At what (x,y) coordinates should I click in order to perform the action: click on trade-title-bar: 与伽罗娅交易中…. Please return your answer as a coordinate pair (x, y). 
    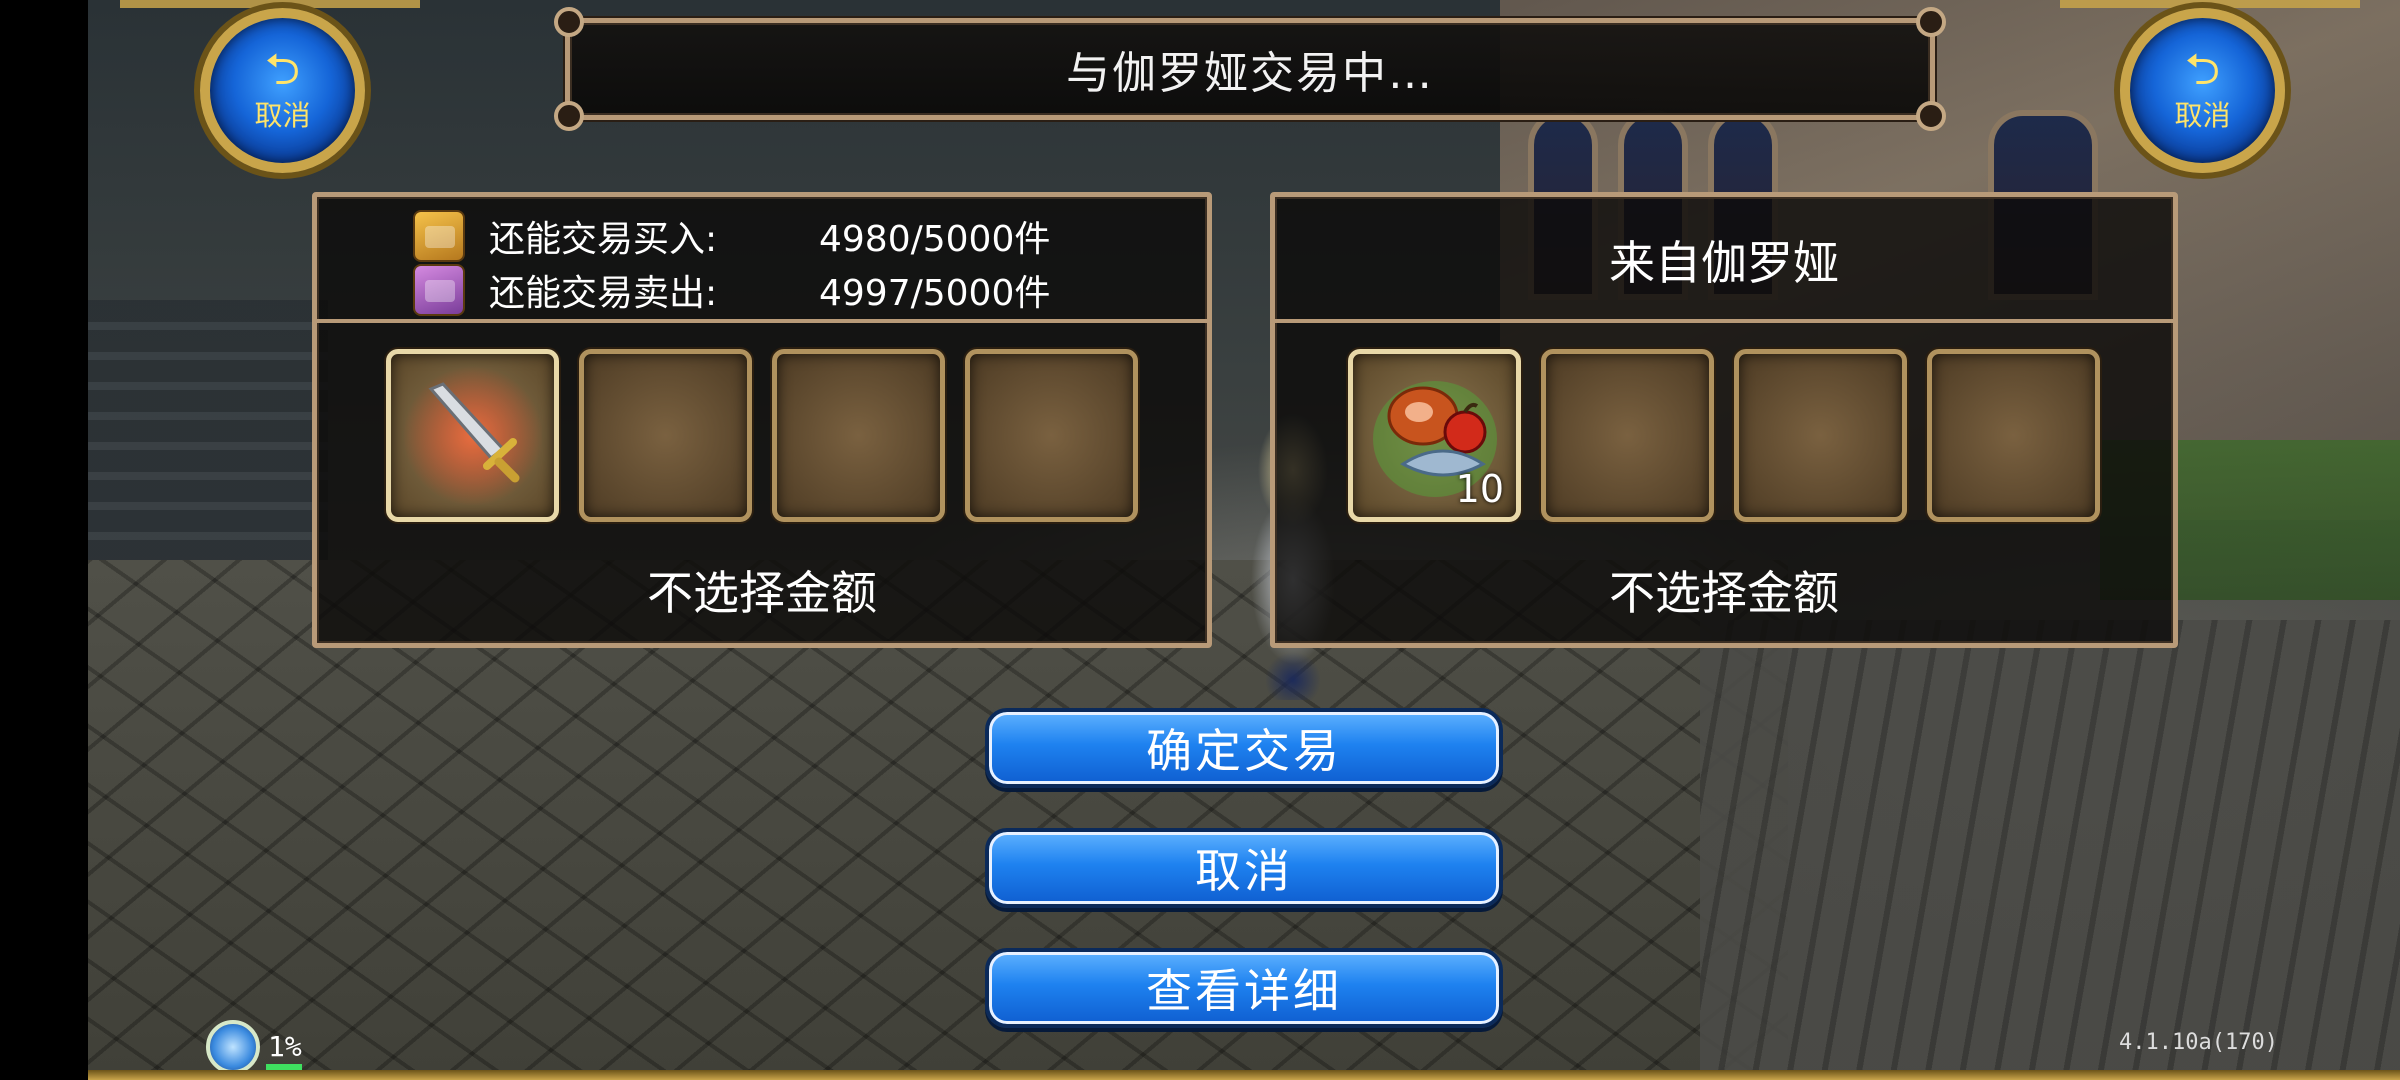
    Looking at the image, I should click on (1250, 69).